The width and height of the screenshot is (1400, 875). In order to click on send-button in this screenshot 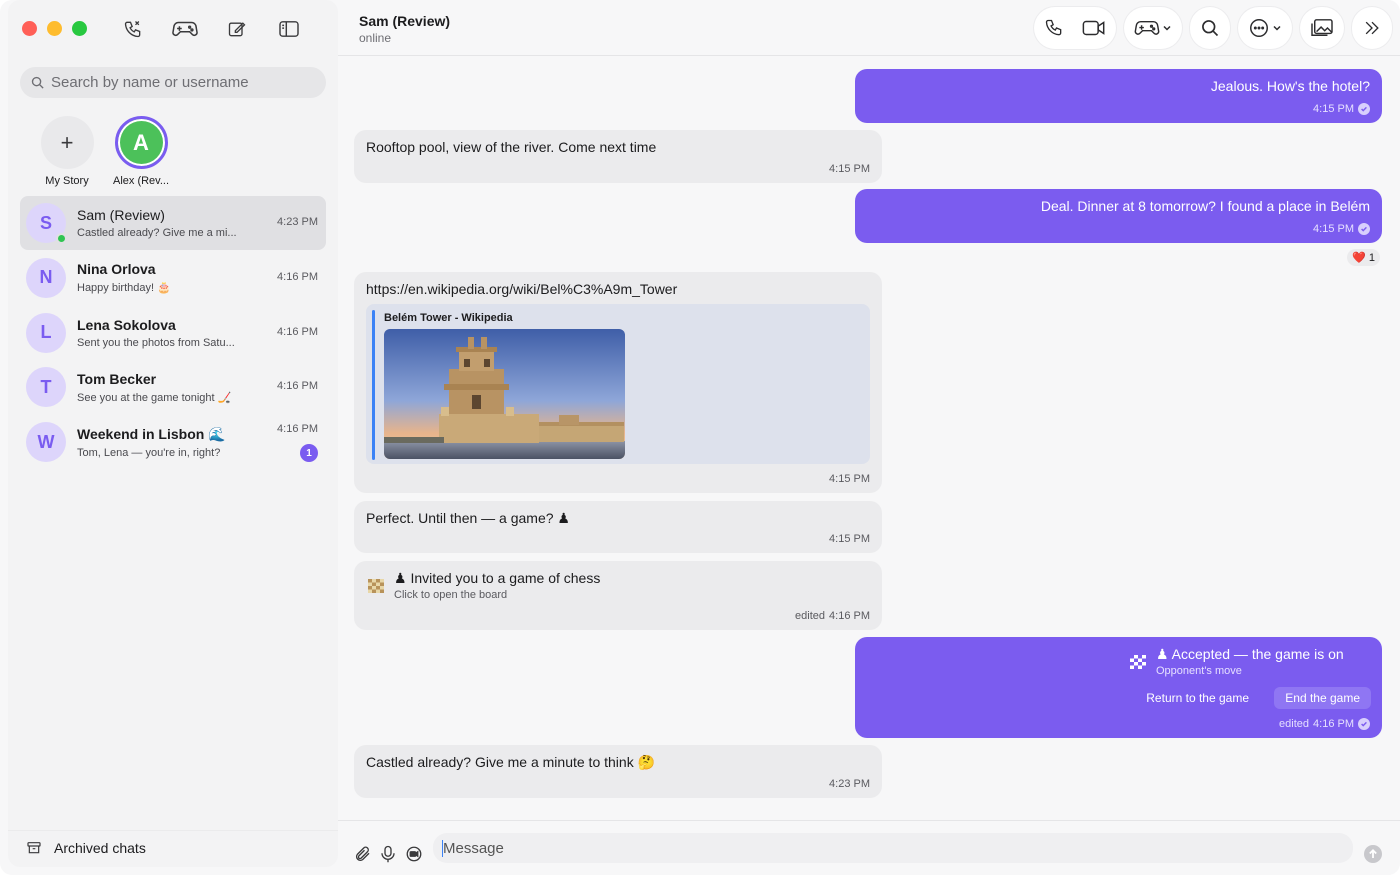, I will do `click(1373, 854)`.